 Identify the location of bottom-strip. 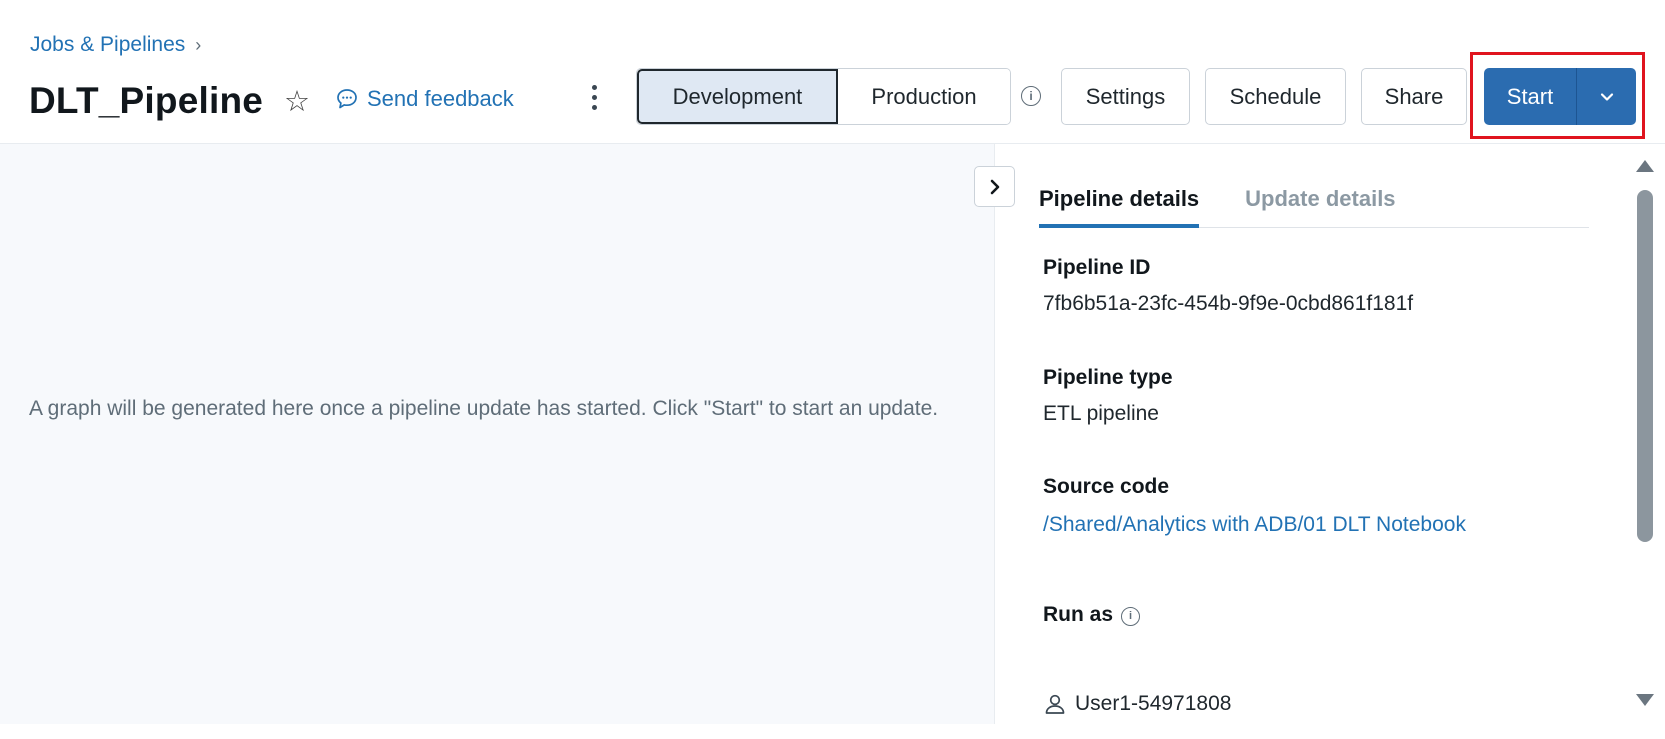
(832, 731).